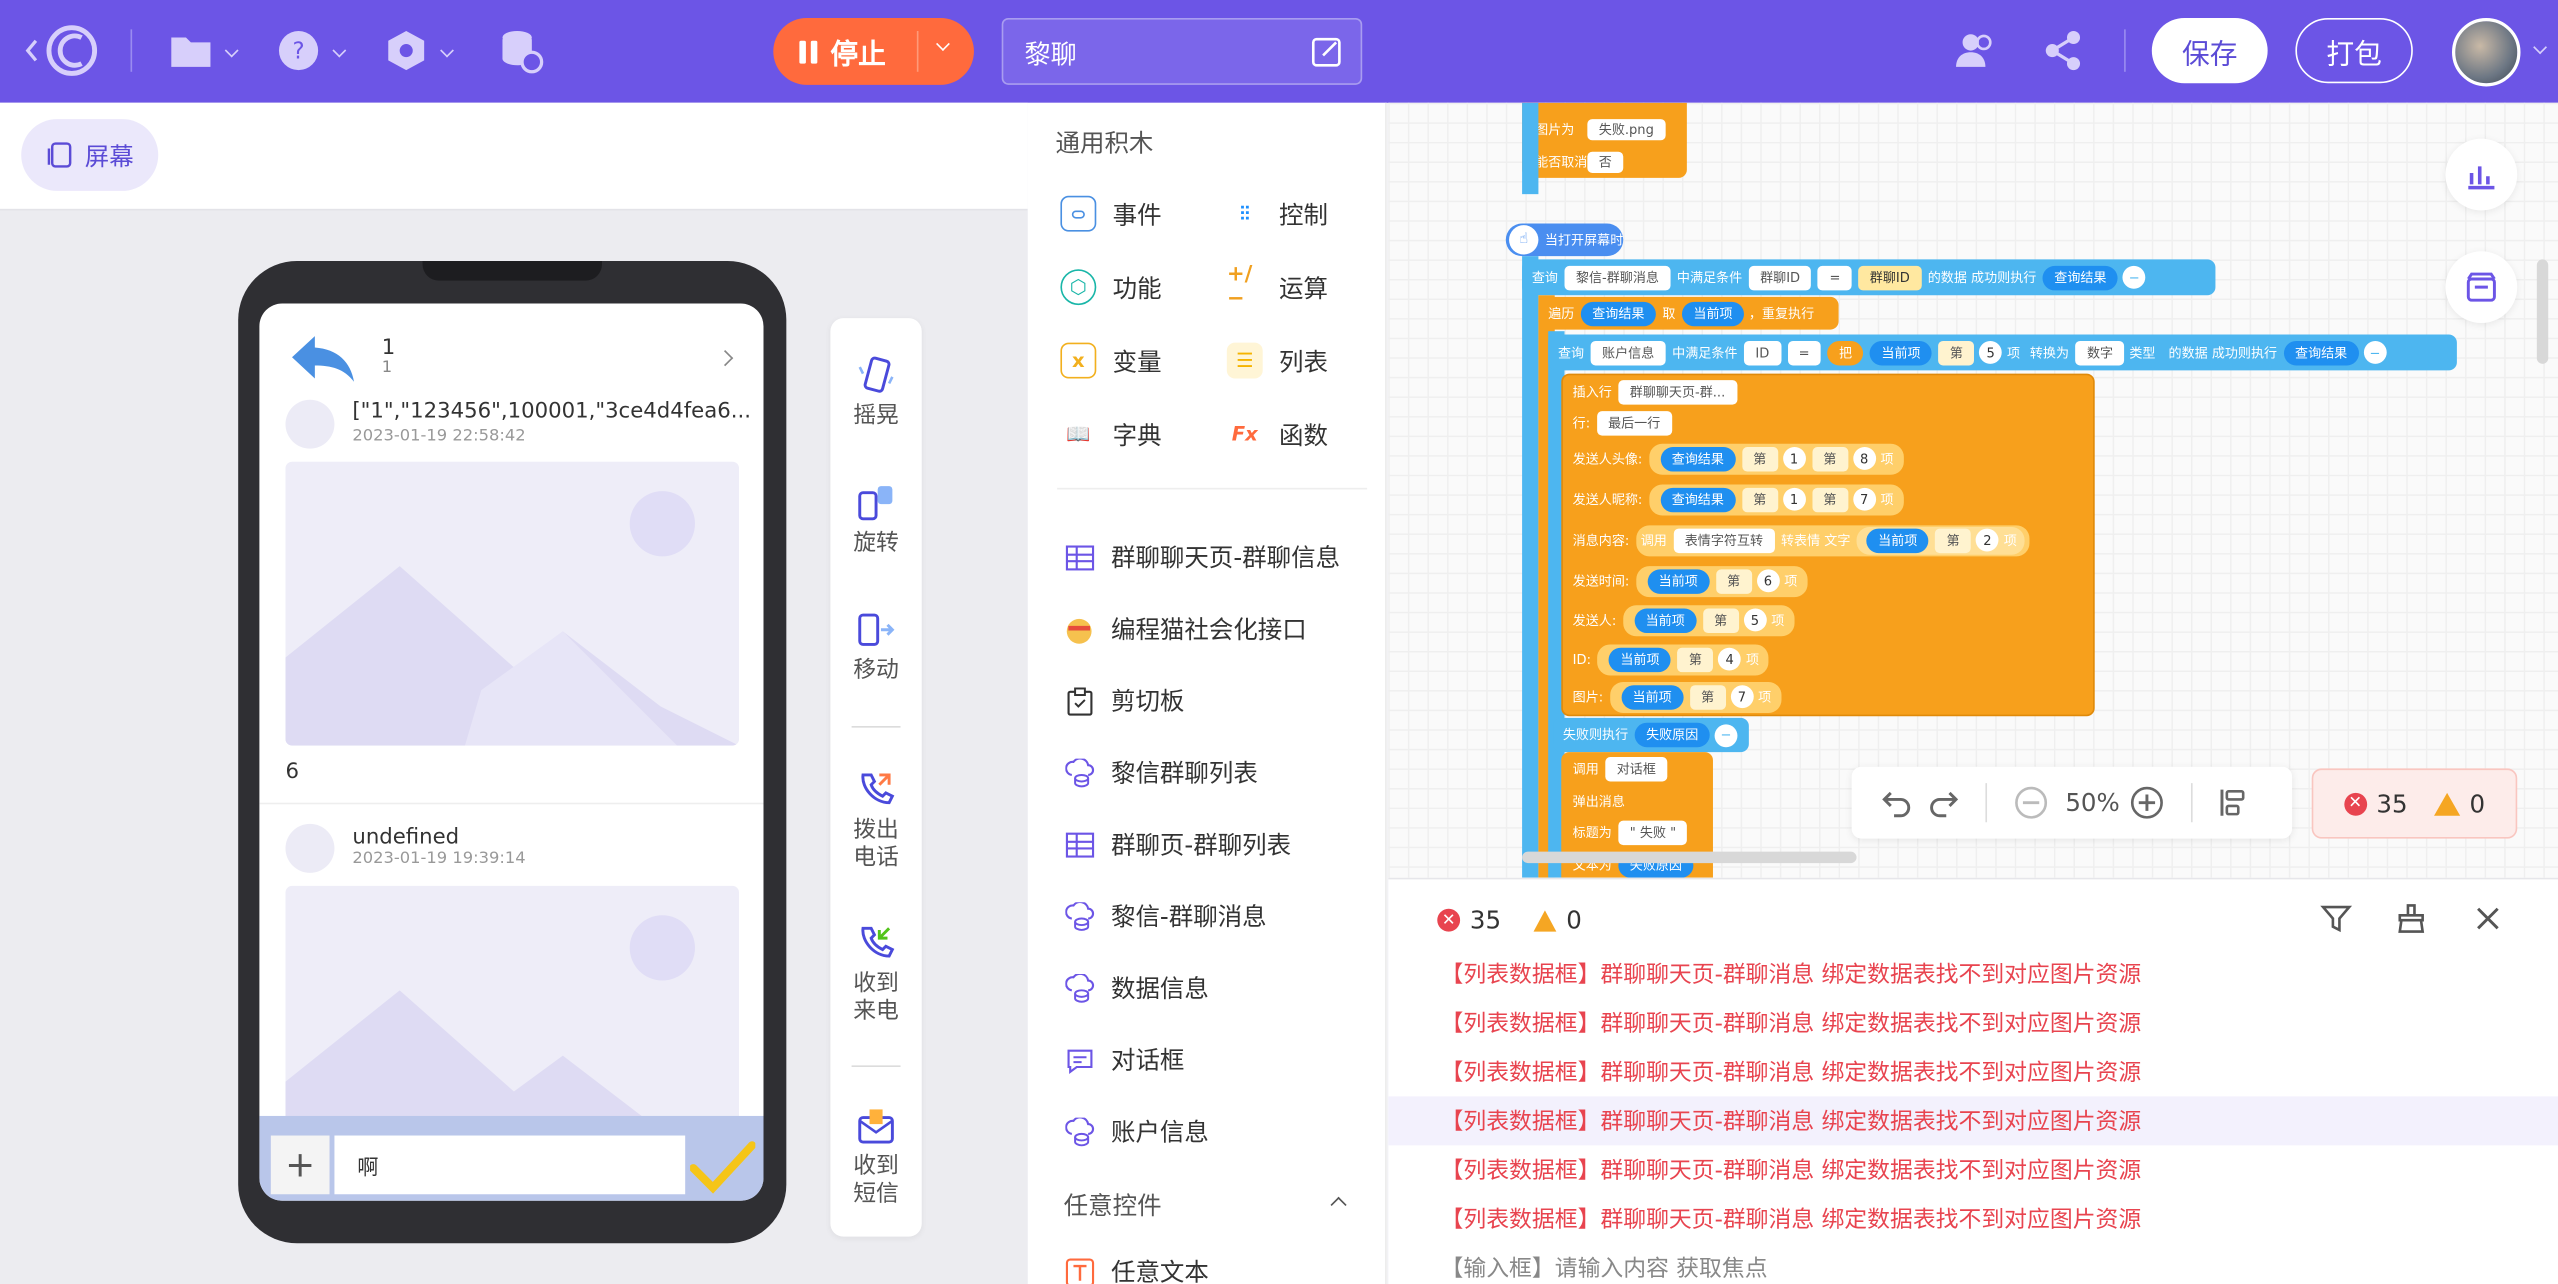 Image resolution: width=2558 pixels, height=1284 pixels. What do you see at coordinates (62, 50) in the screenshot?
I see `back-logo-button` at bounding box center [62, 50].